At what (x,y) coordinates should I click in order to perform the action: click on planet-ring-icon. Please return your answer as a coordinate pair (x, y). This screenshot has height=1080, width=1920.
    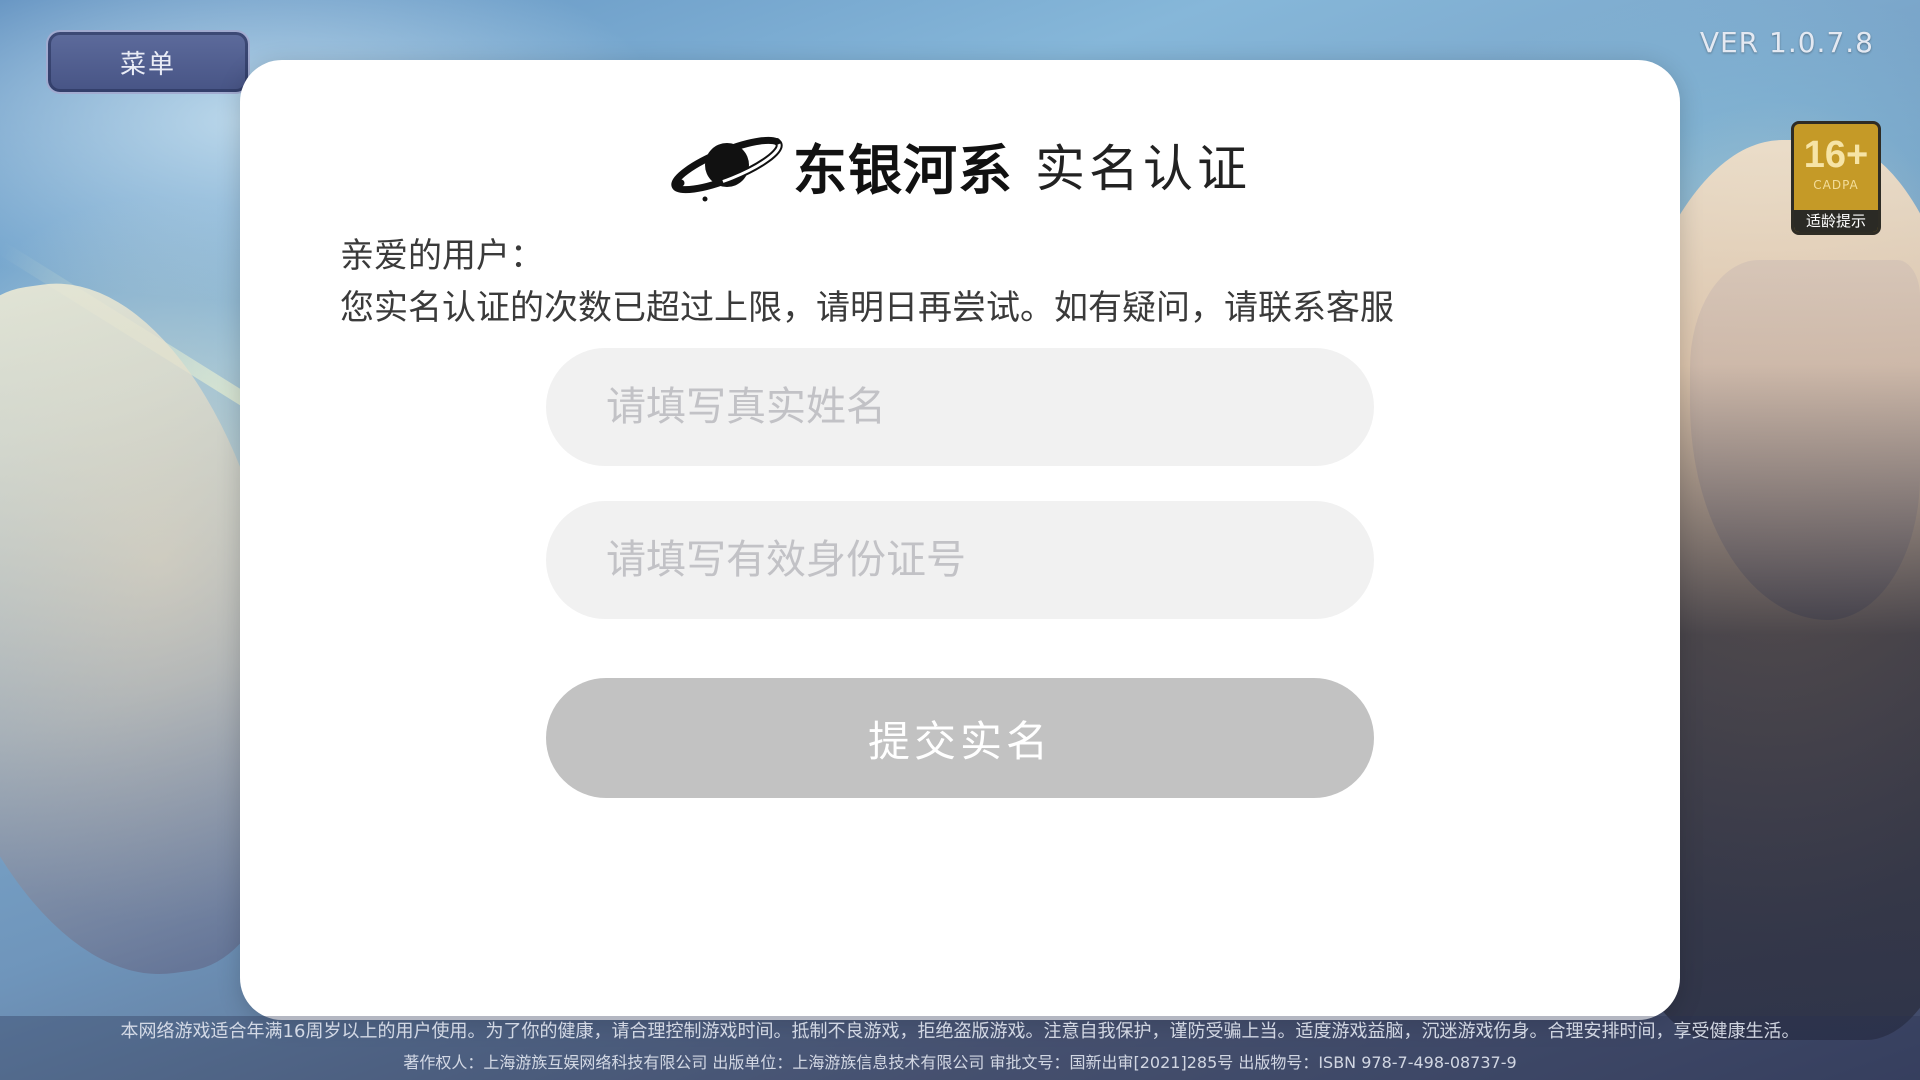
    Looking at the image, I should click on (727, 169).